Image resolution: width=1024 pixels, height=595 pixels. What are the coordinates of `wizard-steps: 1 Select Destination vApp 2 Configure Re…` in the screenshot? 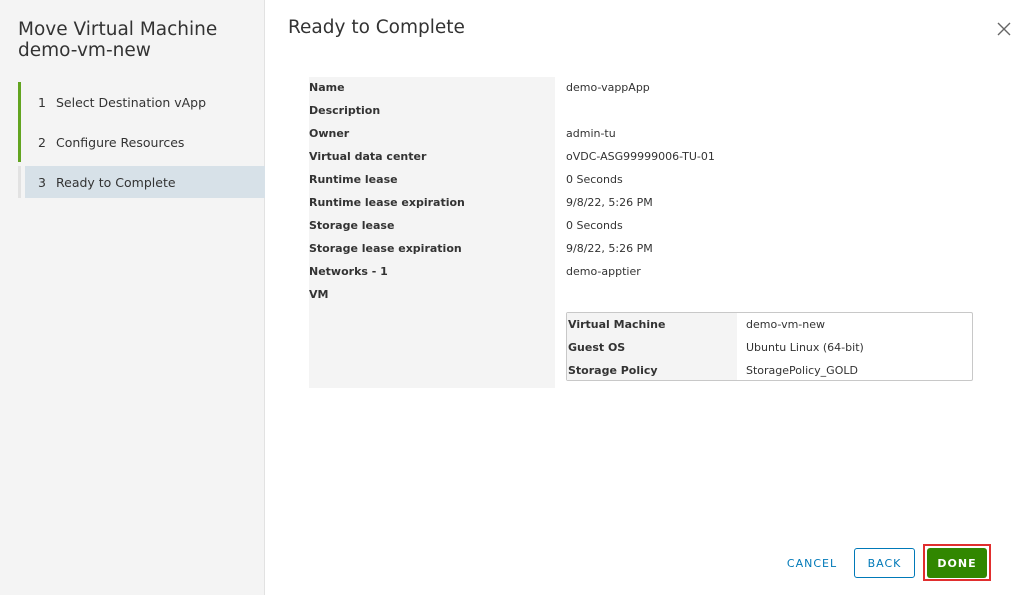 It's located at (141, 140).